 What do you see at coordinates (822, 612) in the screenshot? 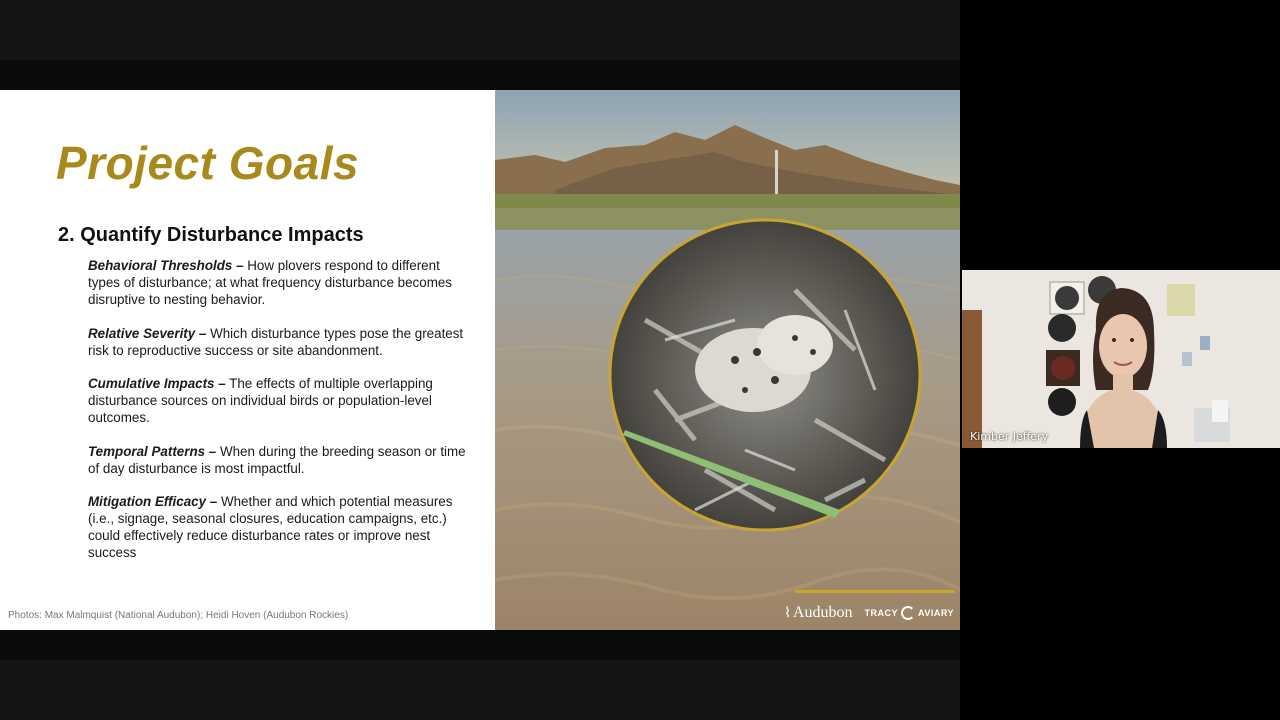
I see `audubon-logo-text: Audubon` at bounding box center [822, 612].